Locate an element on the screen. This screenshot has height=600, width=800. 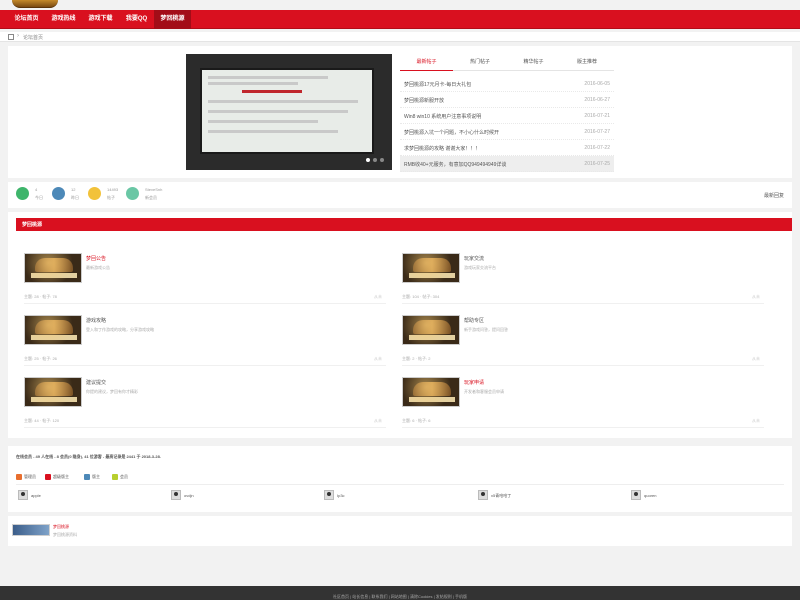
user-name: apple is located at coordinates (36, 495).